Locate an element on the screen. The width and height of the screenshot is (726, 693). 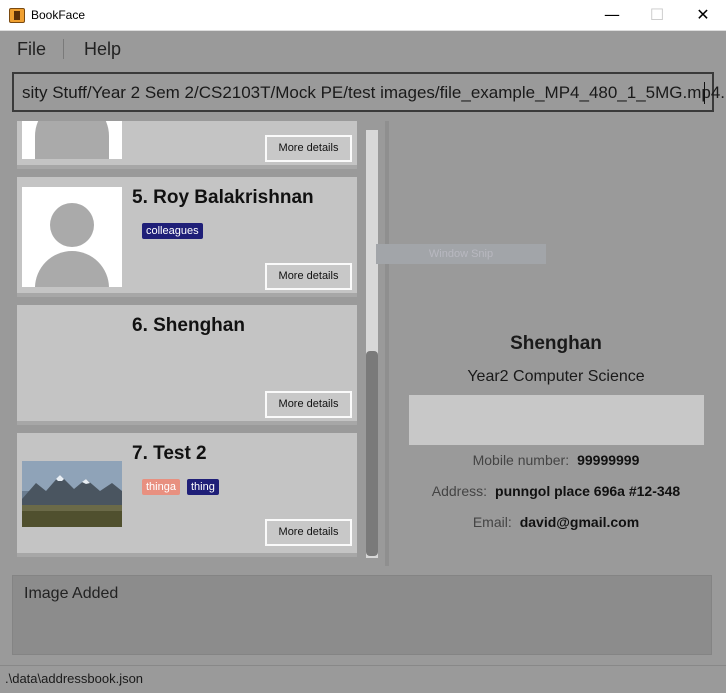
detail-email-row: Email: david@gmail.com is located at coordinates (556, 522).